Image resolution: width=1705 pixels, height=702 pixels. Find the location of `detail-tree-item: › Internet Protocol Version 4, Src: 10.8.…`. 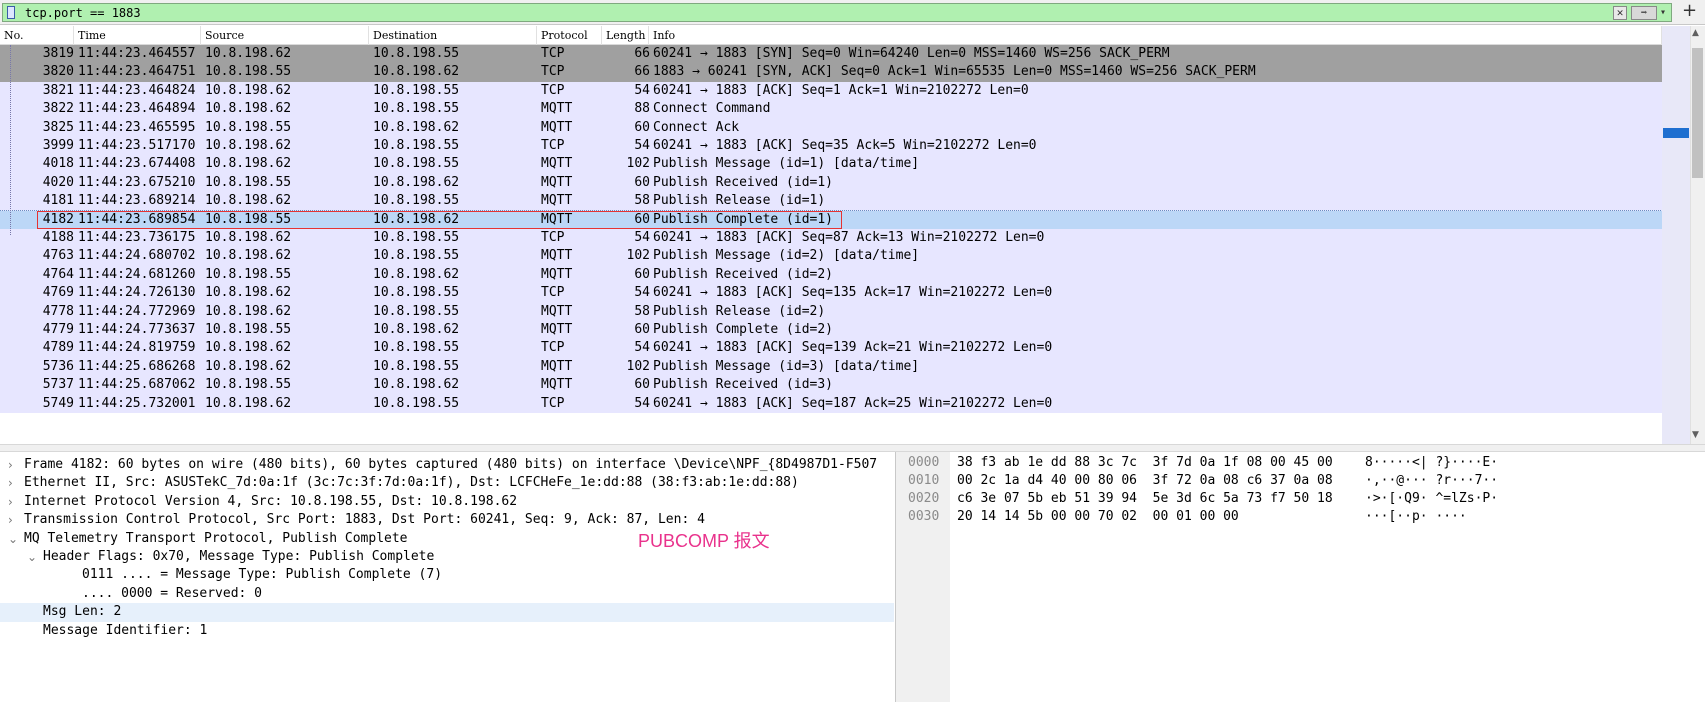

detail-tree-item: › Internet Protocol Version 4, Src: 10.8.… is located at coordinates (447, 502).